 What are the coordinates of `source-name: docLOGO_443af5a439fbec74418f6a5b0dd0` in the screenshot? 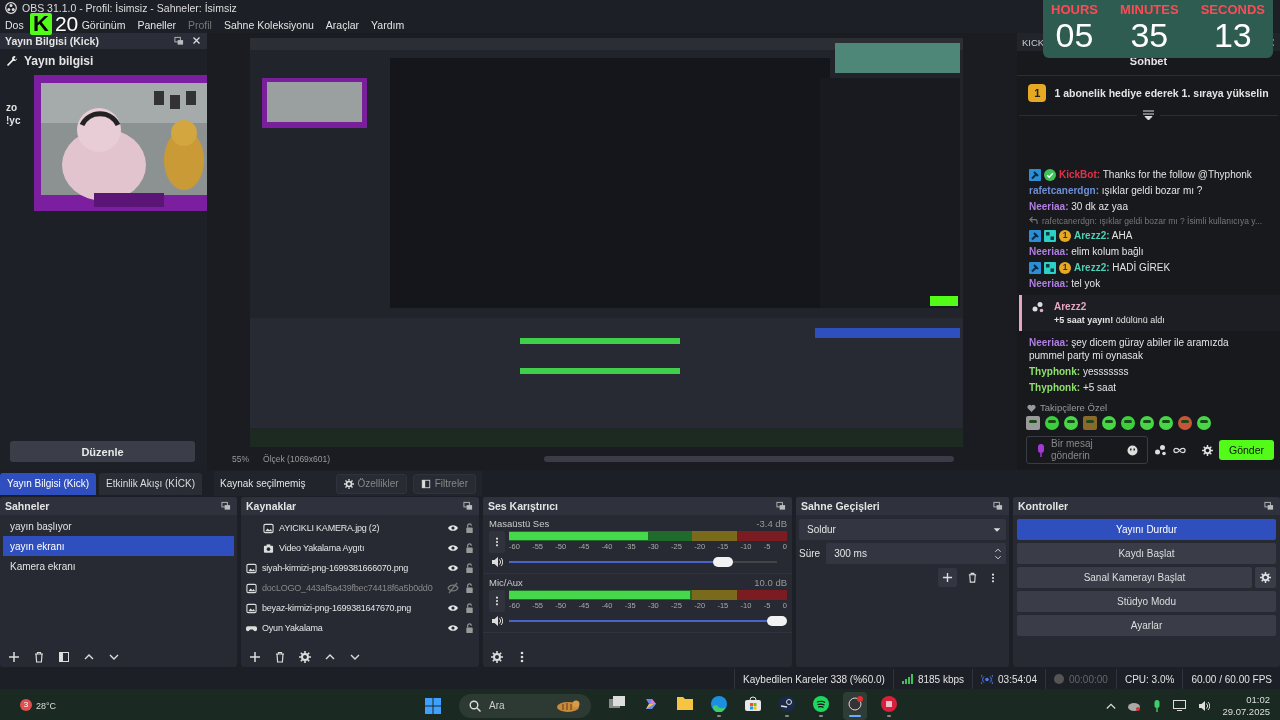 It's located at (352, 588).